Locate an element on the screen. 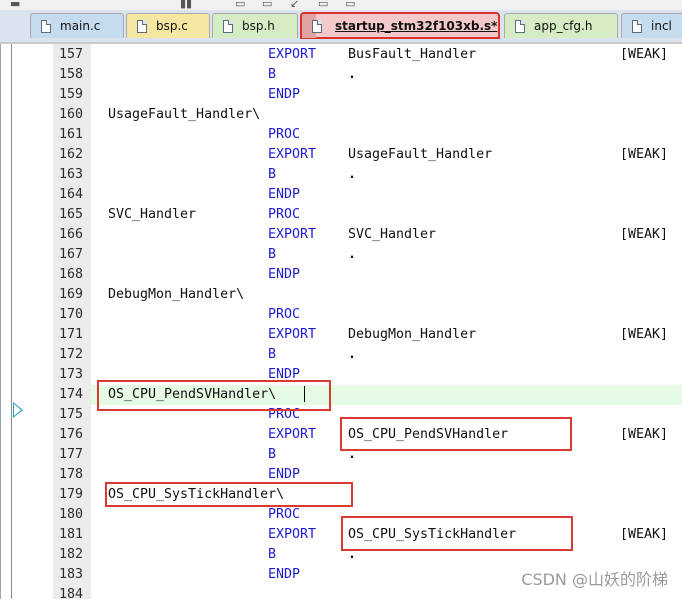  code-line: 168 ENDP is located at coordinates (341, 275).